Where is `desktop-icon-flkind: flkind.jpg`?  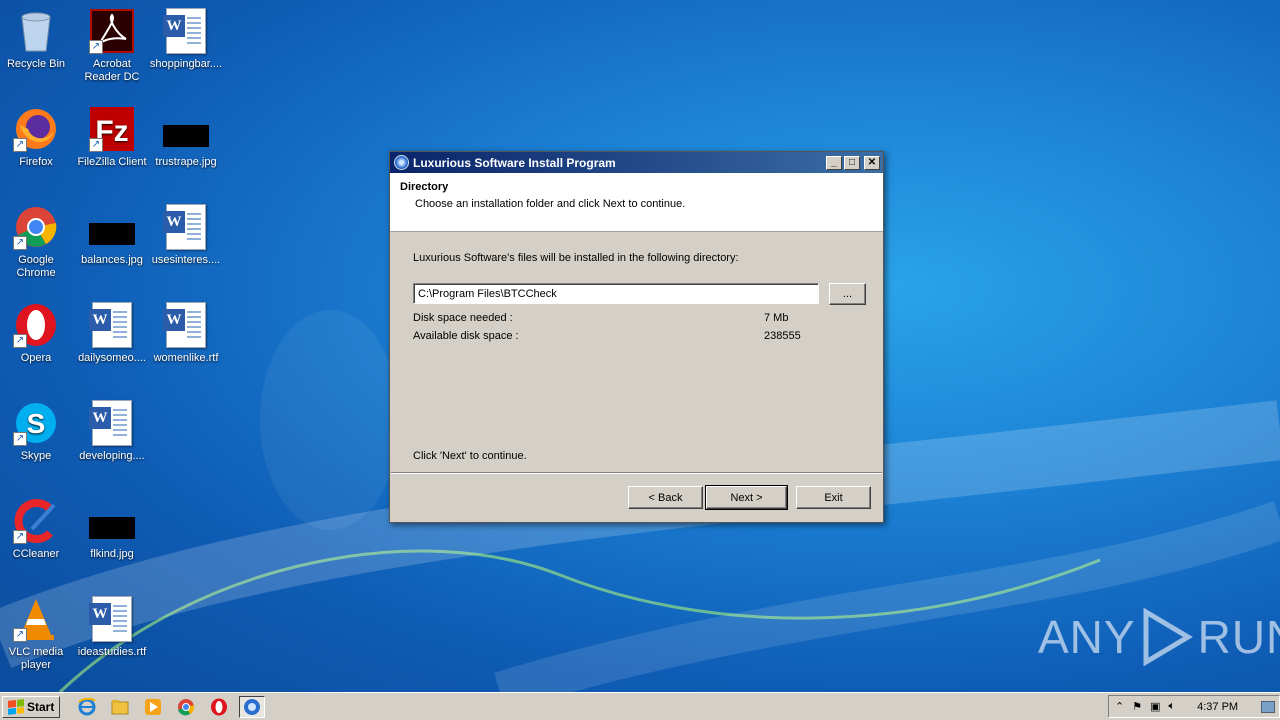 desktop-icon-flkind: flkind.jpg is located at coordinates (112, 529).